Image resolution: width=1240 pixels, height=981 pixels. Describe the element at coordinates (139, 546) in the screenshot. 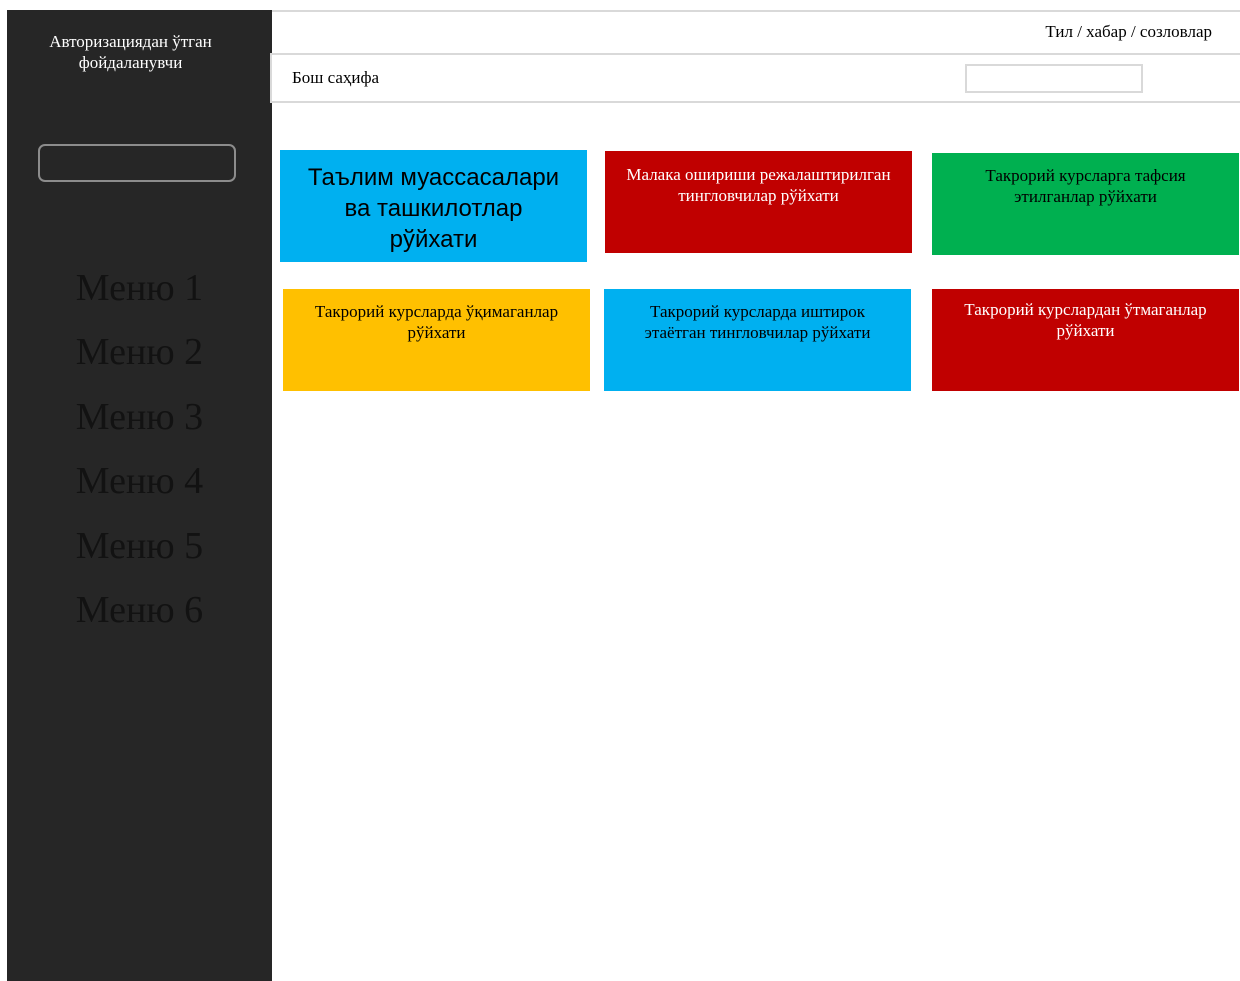

I see `sidebar-item-menu-5: Меню 5` at that location.